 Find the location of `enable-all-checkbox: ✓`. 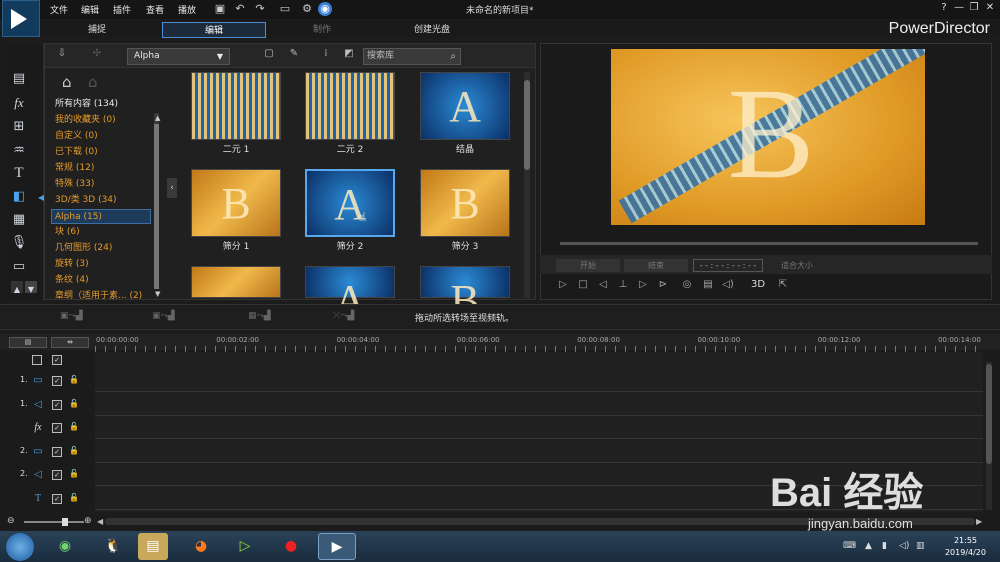

enable-all-checkbox: ✓ is located at coordinates (57, 360).